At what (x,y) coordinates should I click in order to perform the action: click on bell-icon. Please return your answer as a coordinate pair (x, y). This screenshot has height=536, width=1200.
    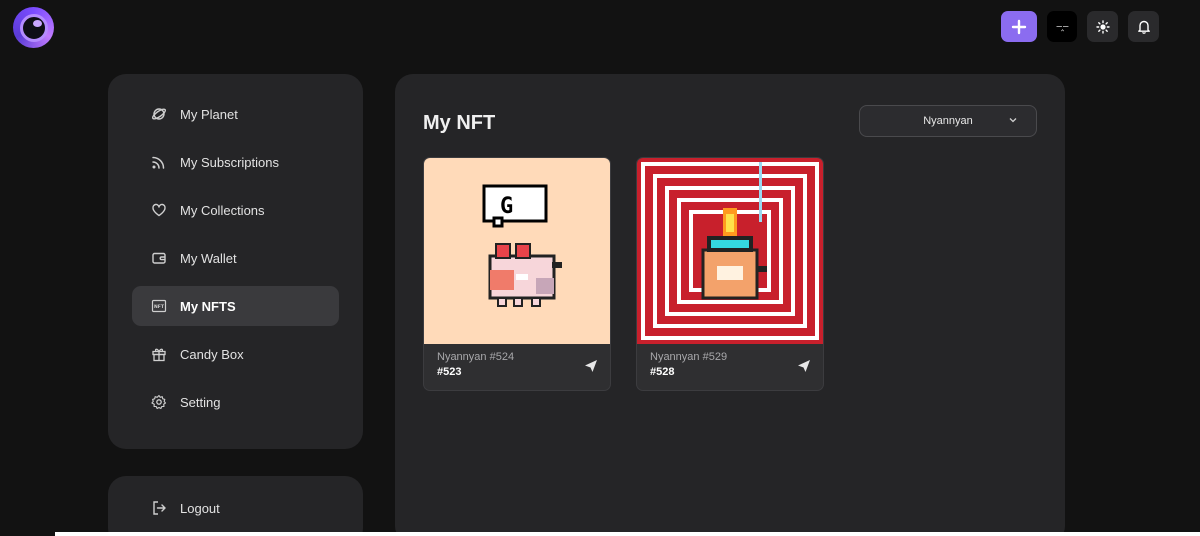
    Looking at the image, I should click on (1143, 27).